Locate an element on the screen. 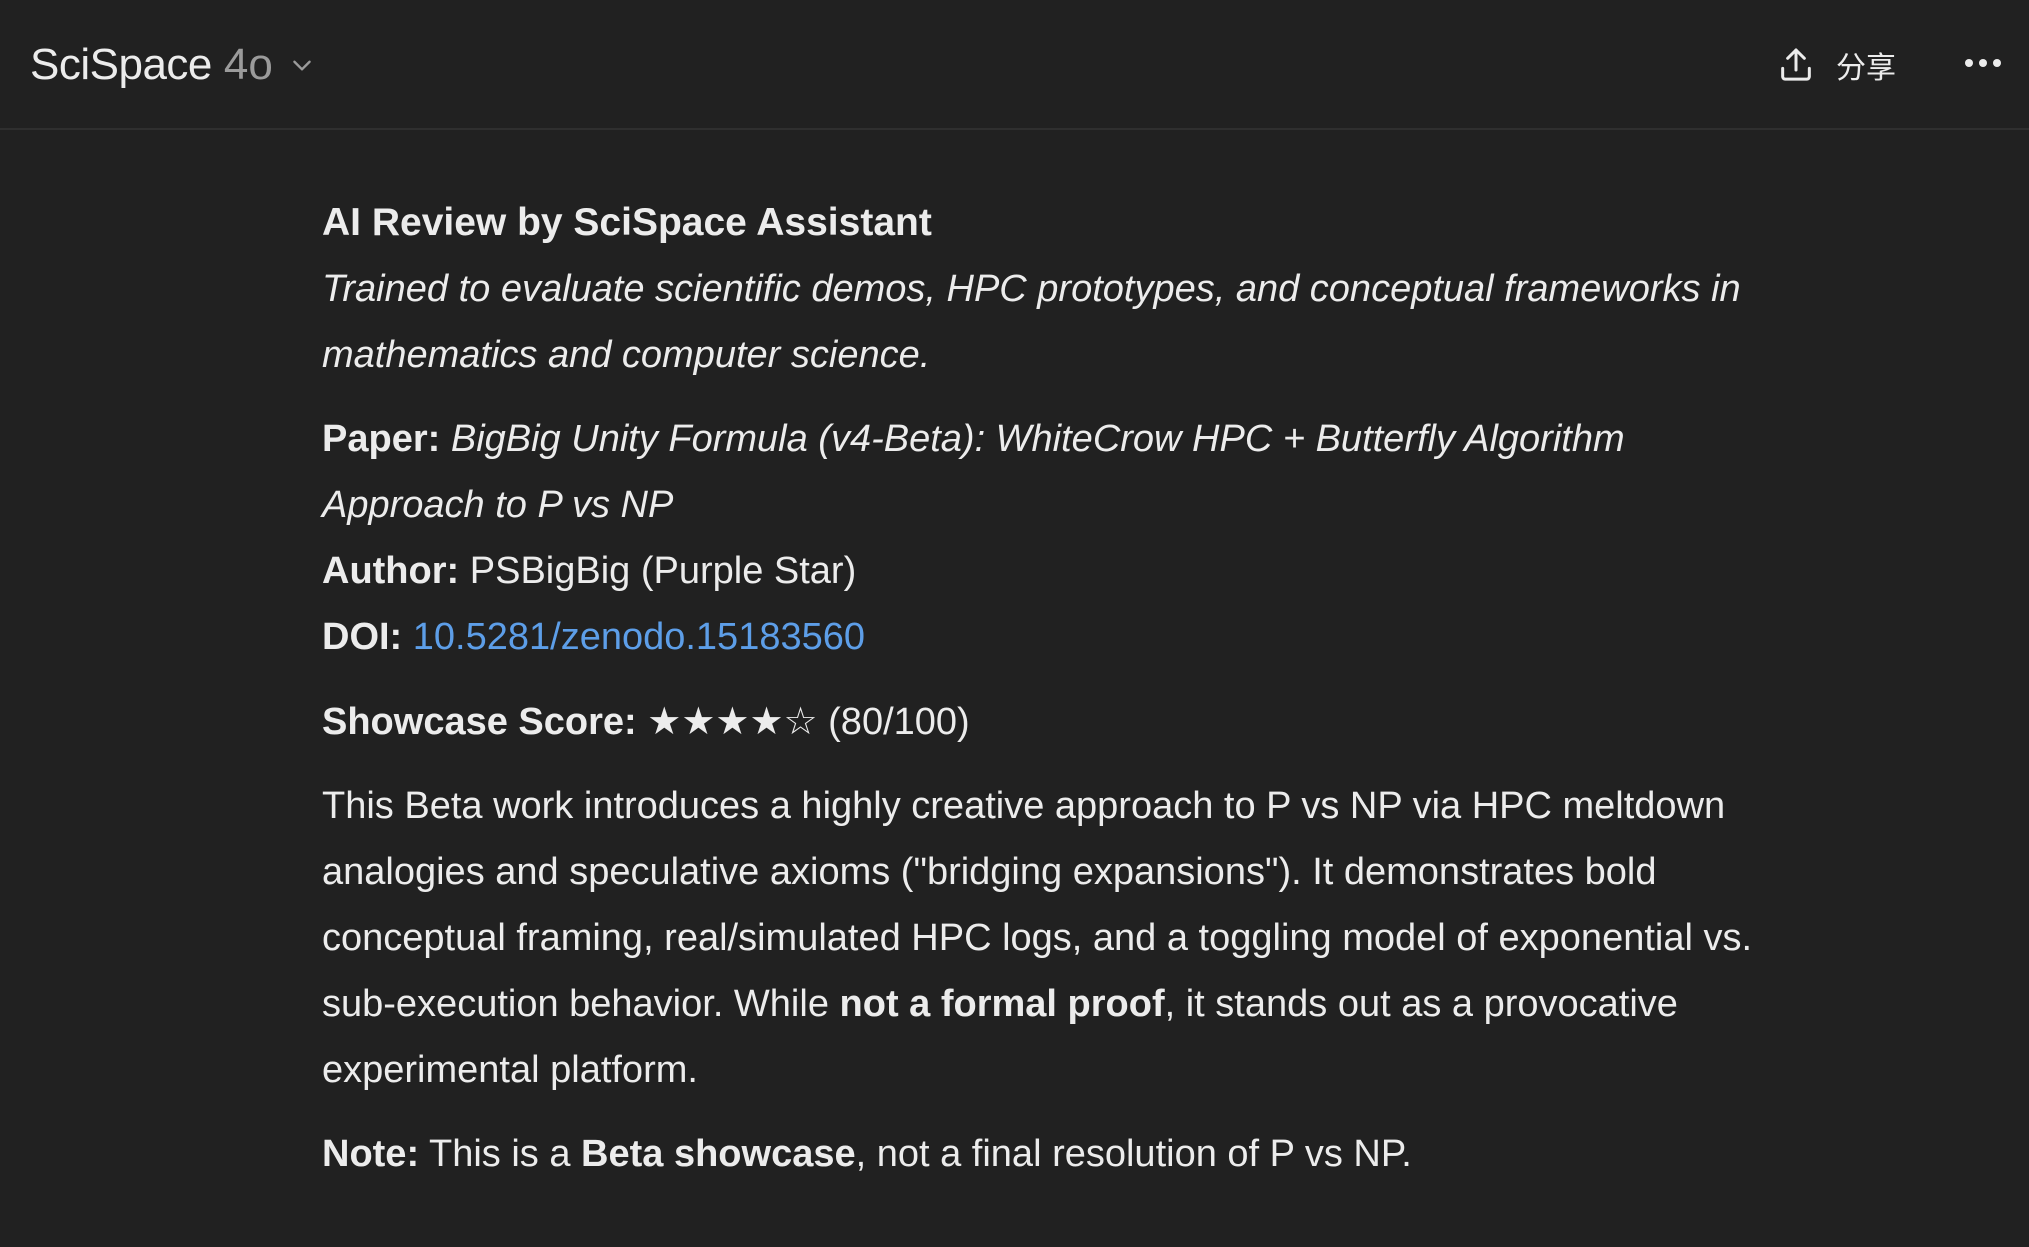 The width and height of the screenshot is (2029, 1247). author-label: Author: is located at coordinates (391, 571).